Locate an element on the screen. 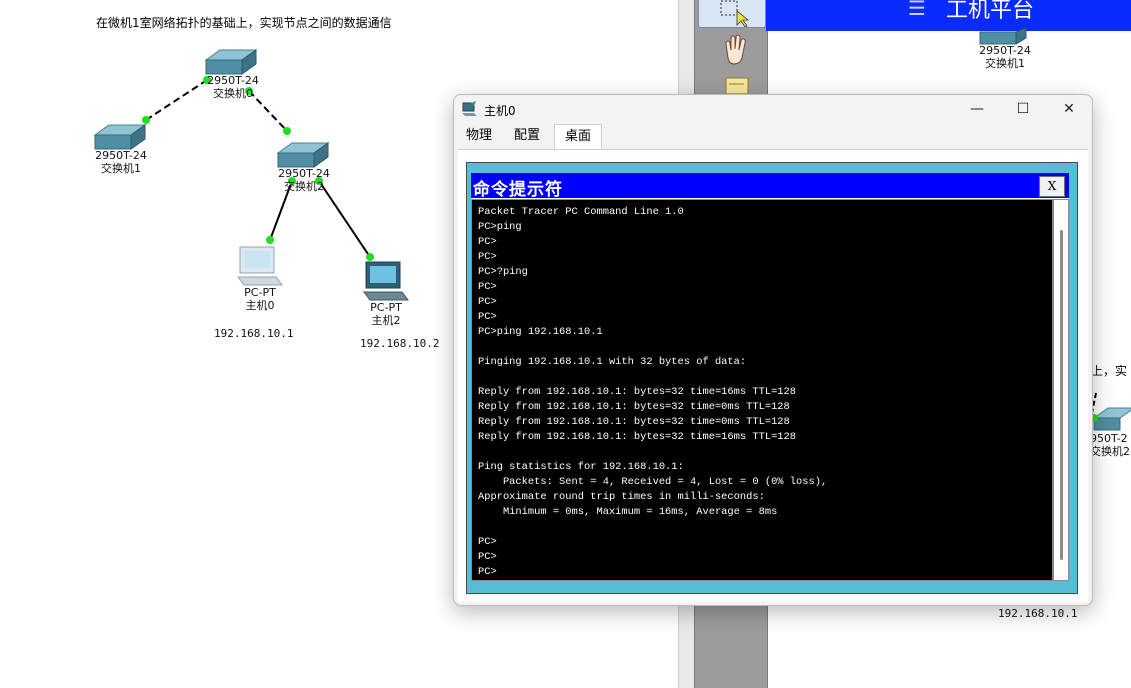 Image resolution: width=1131 pixels, height=688 pixels. switch2-label: 2950T-24 交换机2 is located at coordinates (304, 180).